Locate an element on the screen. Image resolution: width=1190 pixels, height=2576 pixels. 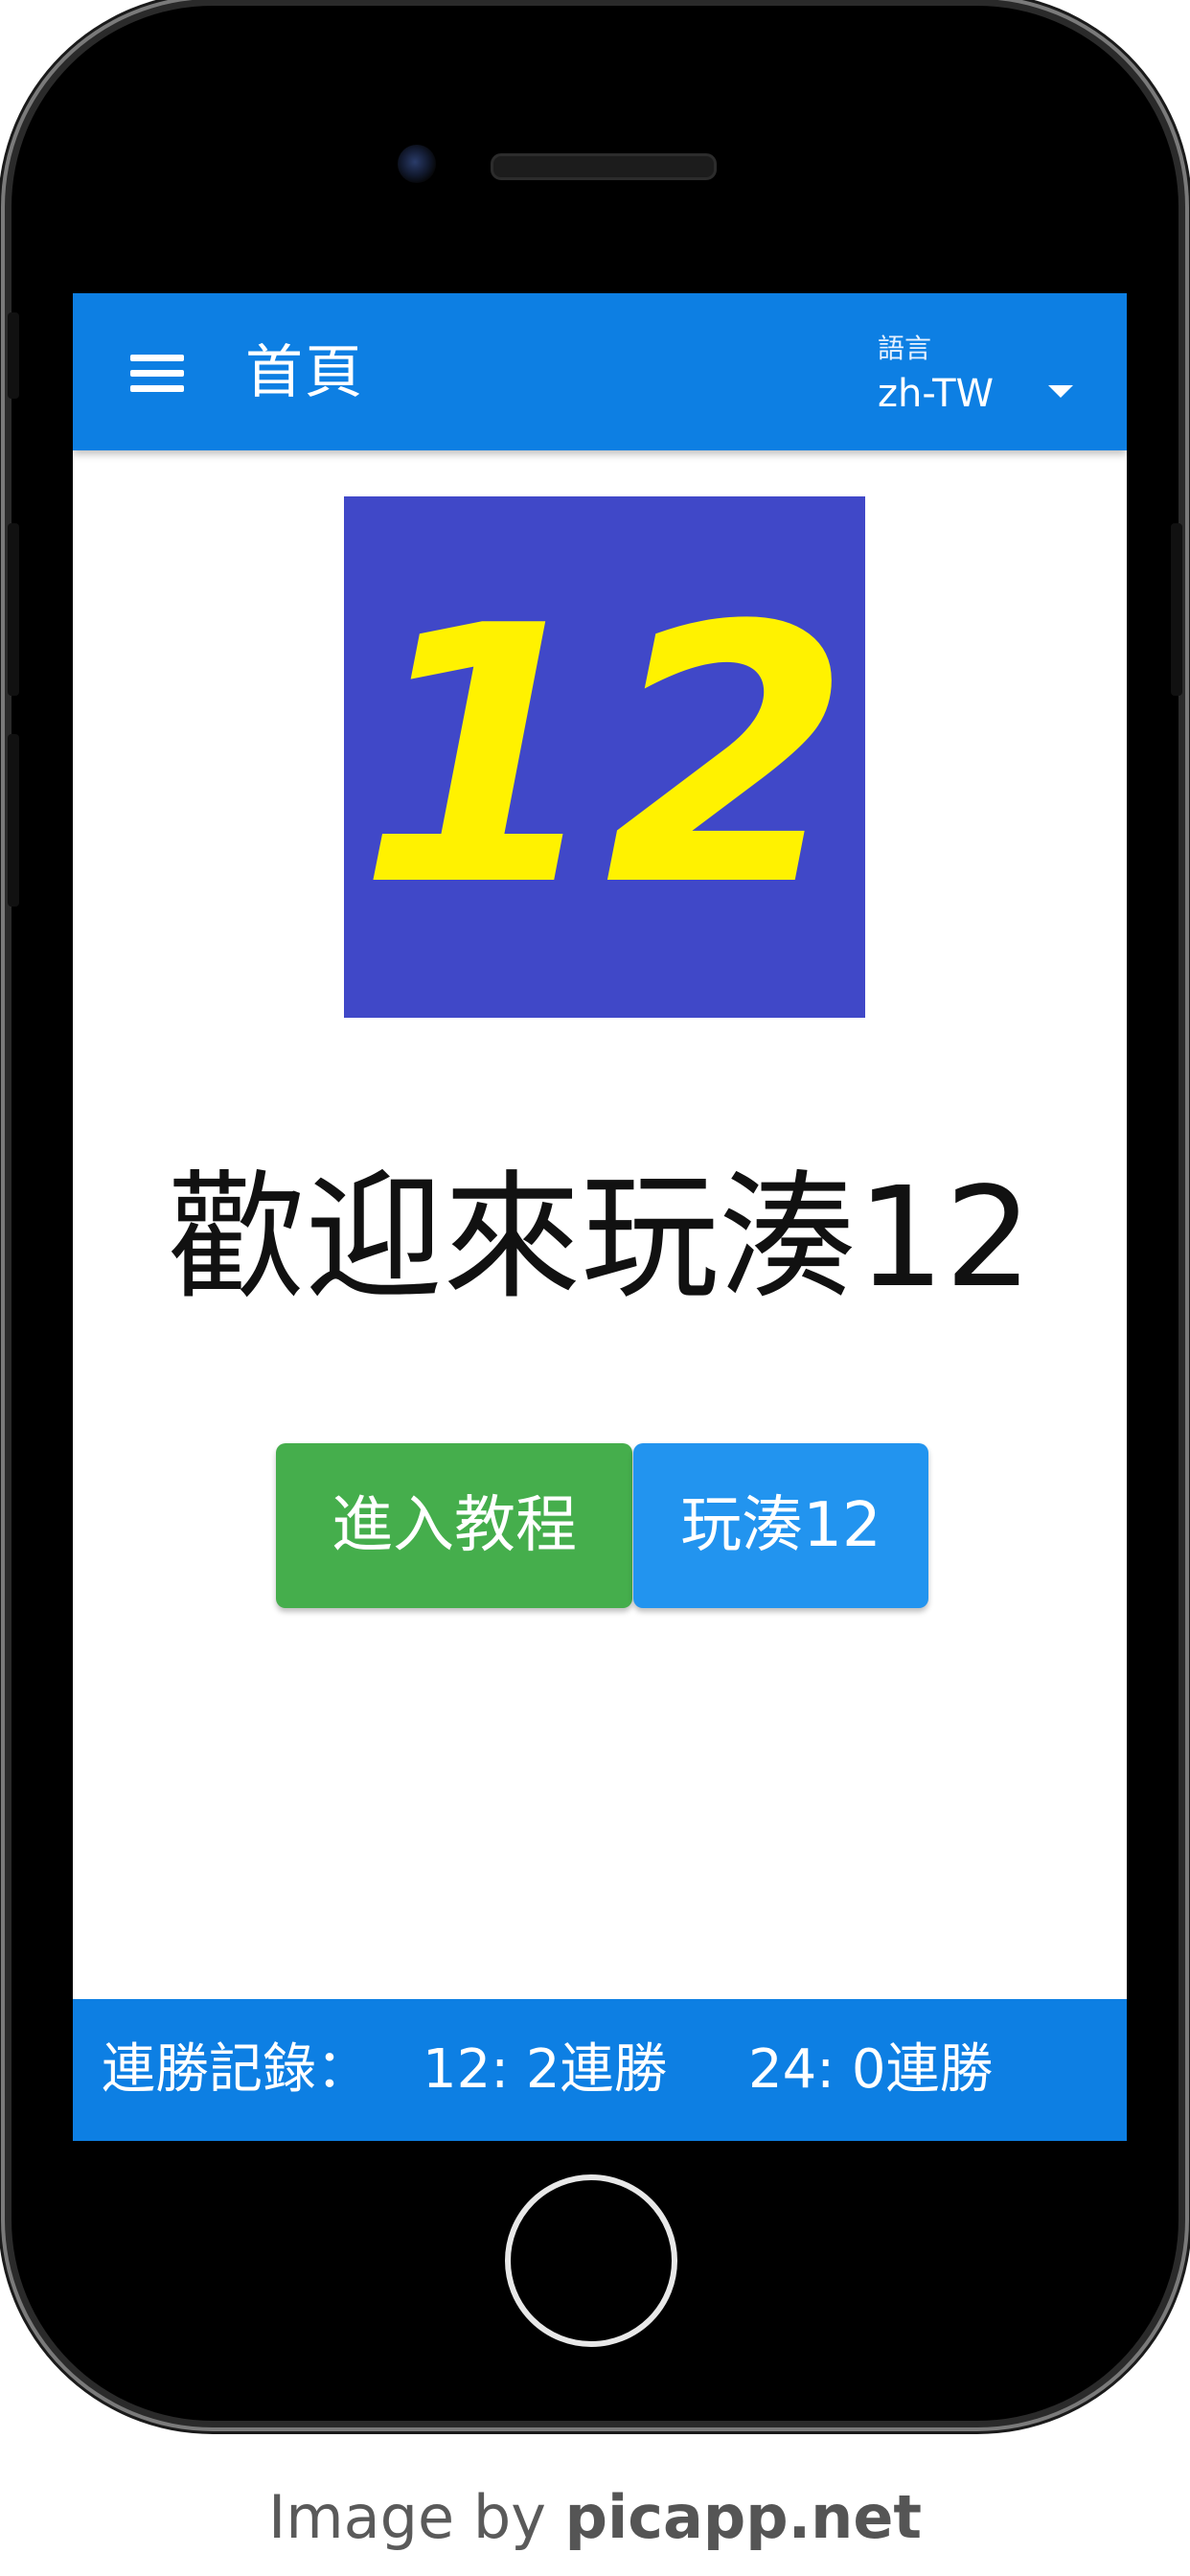
credit-prefix: Image by is located at coordinates (406, 2517).